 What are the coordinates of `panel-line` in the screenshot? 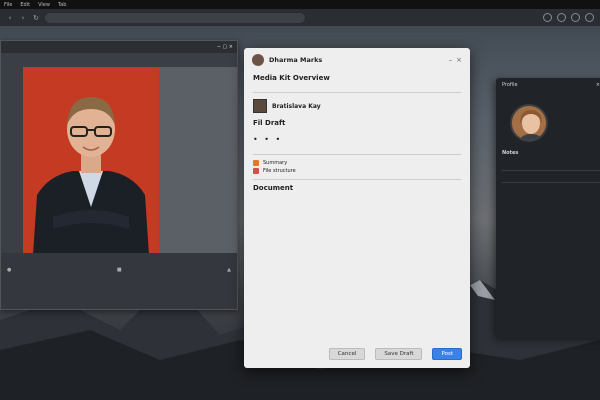 It's located at (548, 164).